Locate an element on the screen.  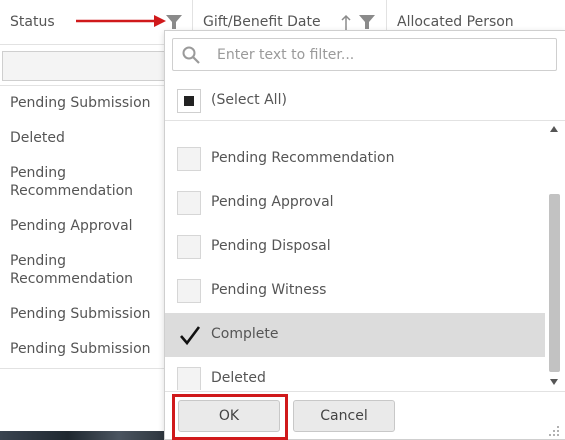
filter-option-pending-approval: Pending Approval is located at coordinates (355, 203).